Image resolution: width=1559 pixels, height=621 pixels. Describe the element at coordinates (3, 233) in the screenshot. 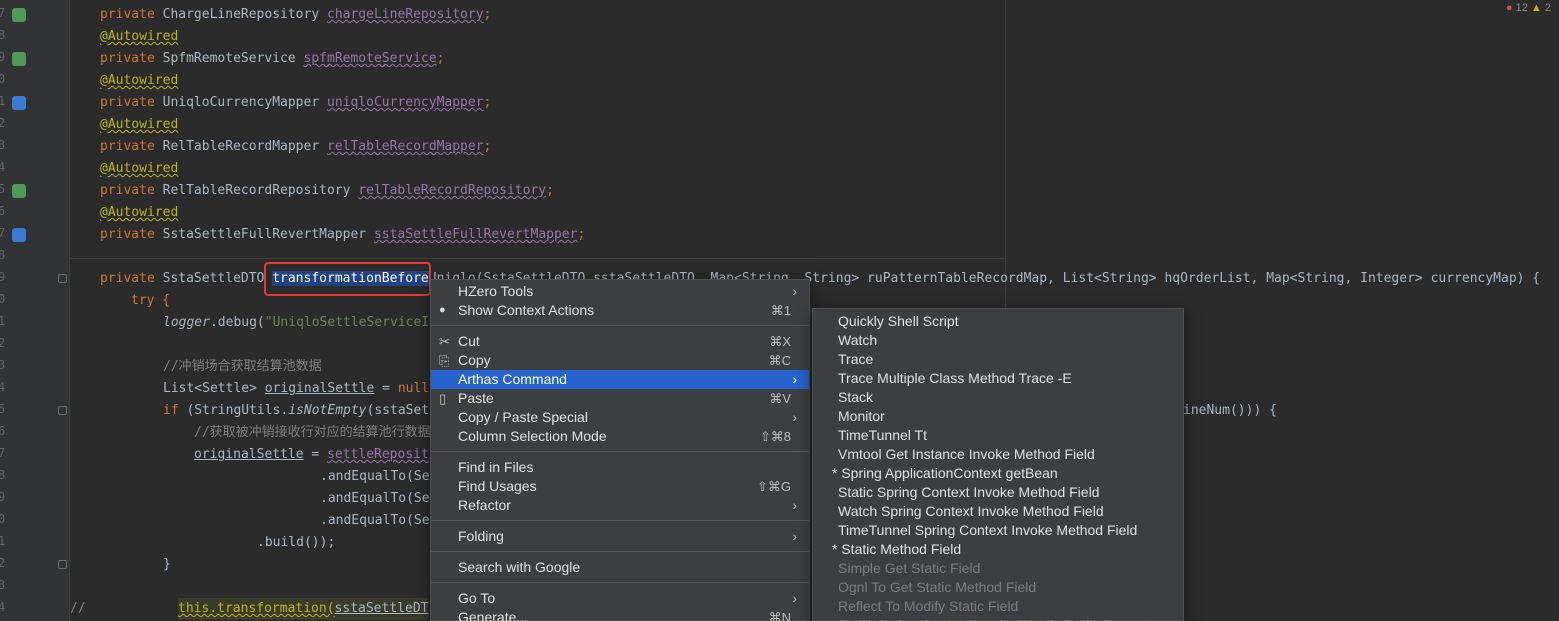

I see `line-number: 7` at that location.